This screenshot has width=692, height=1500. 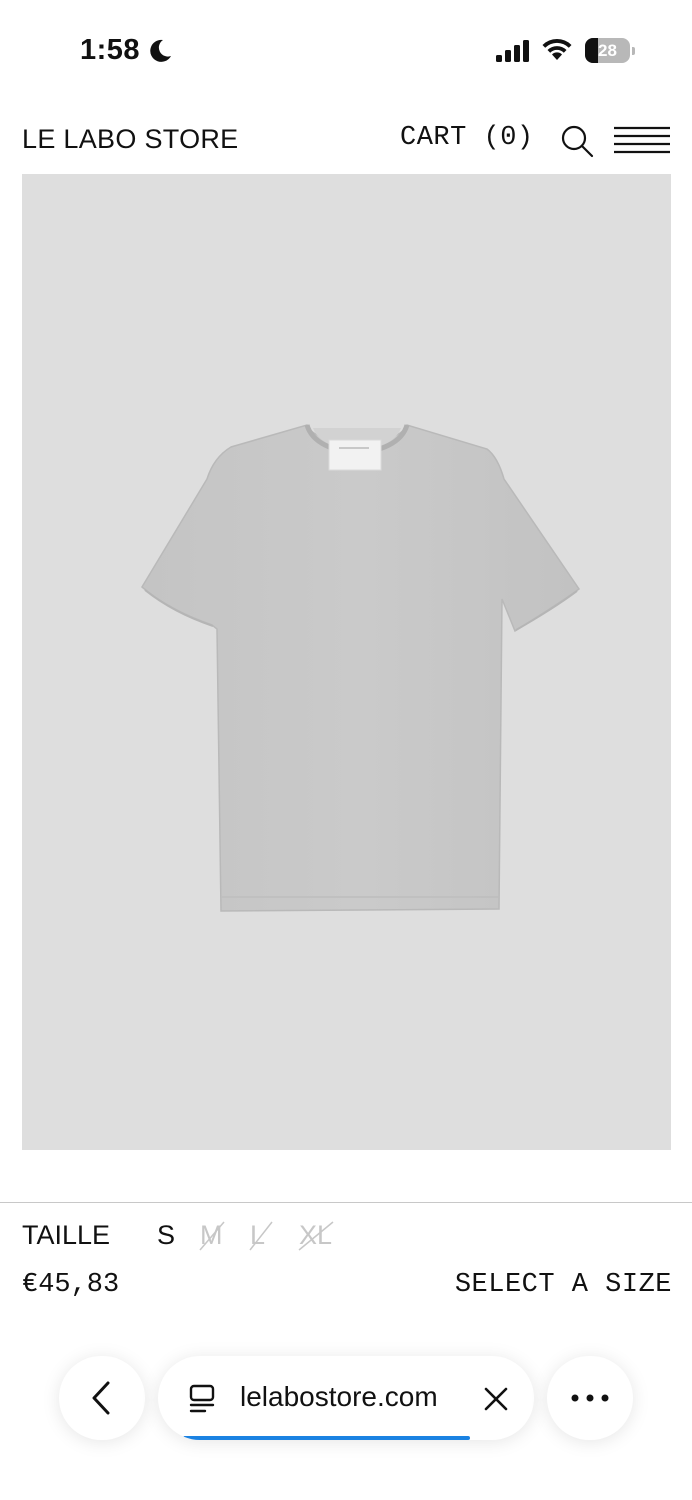 I want to click on product-price: €45,83, so click(x=71, y=1285).